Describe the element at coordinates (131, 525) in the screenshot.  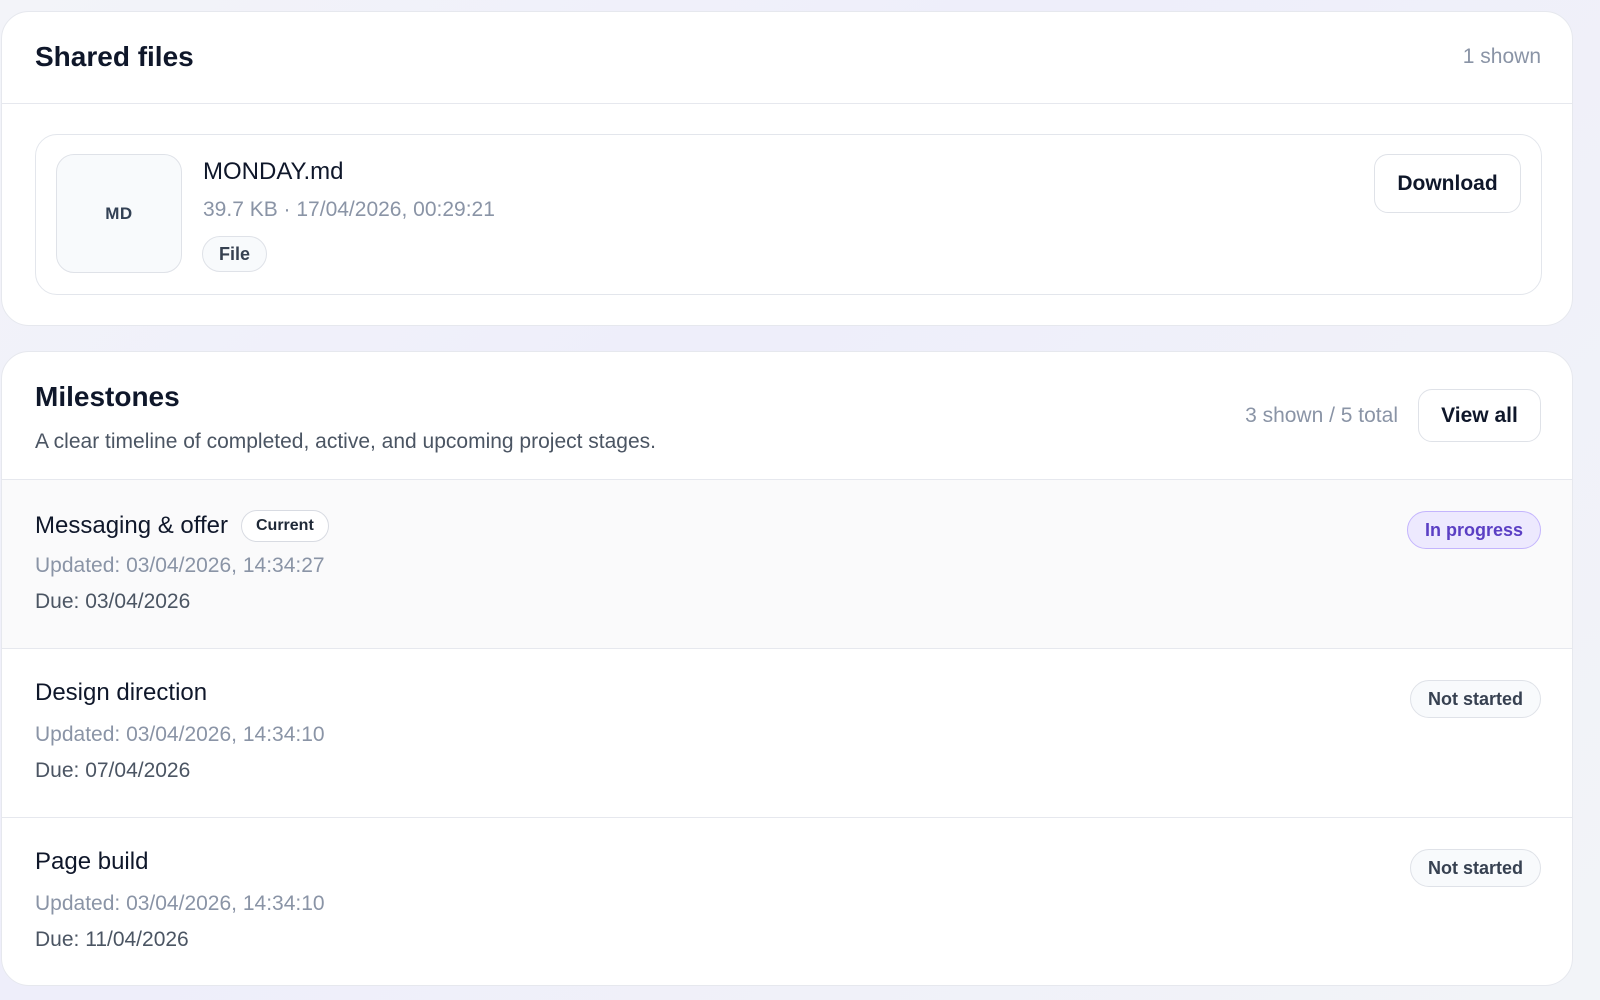
I see `milestone-title: Messaging & offer` at that location.